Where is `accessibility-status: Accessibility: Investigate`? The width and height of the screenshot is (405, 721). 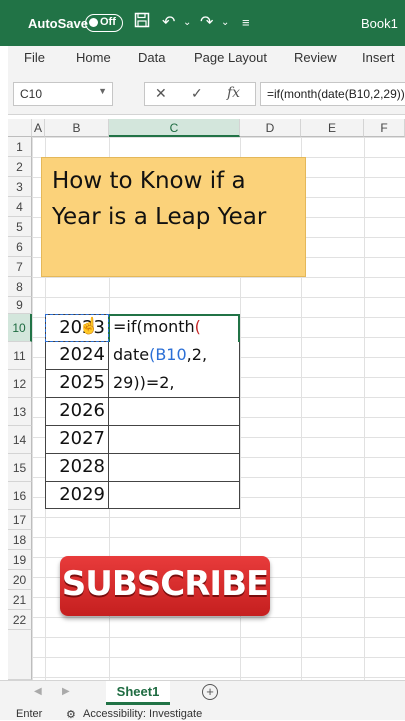 accessibility-status: Accessibility: Investigate is located at coordinates (142, 714).